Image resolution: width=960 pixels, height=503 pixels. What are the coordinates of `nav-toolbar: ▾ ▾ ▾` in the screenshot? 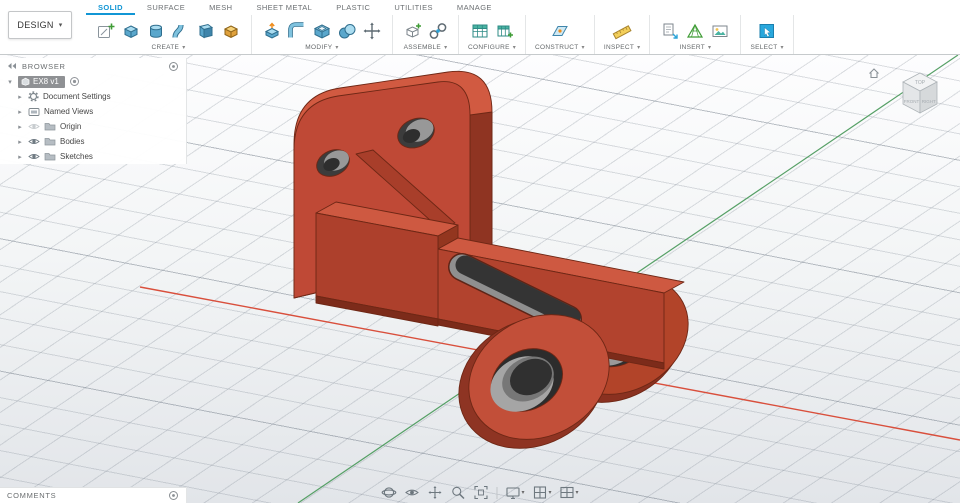 It's located at (480, 492).